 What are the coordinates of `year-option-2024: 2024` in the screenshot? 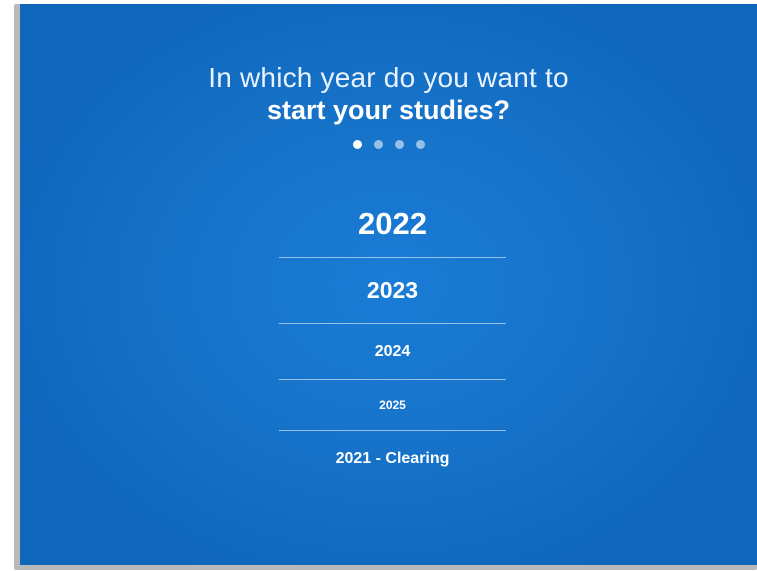 It's located at (392, 352).